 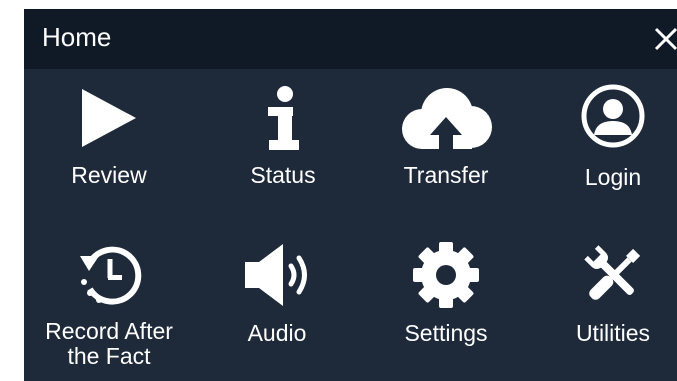 I want to click on audio-button: Audio, so click(x=277, y=295).